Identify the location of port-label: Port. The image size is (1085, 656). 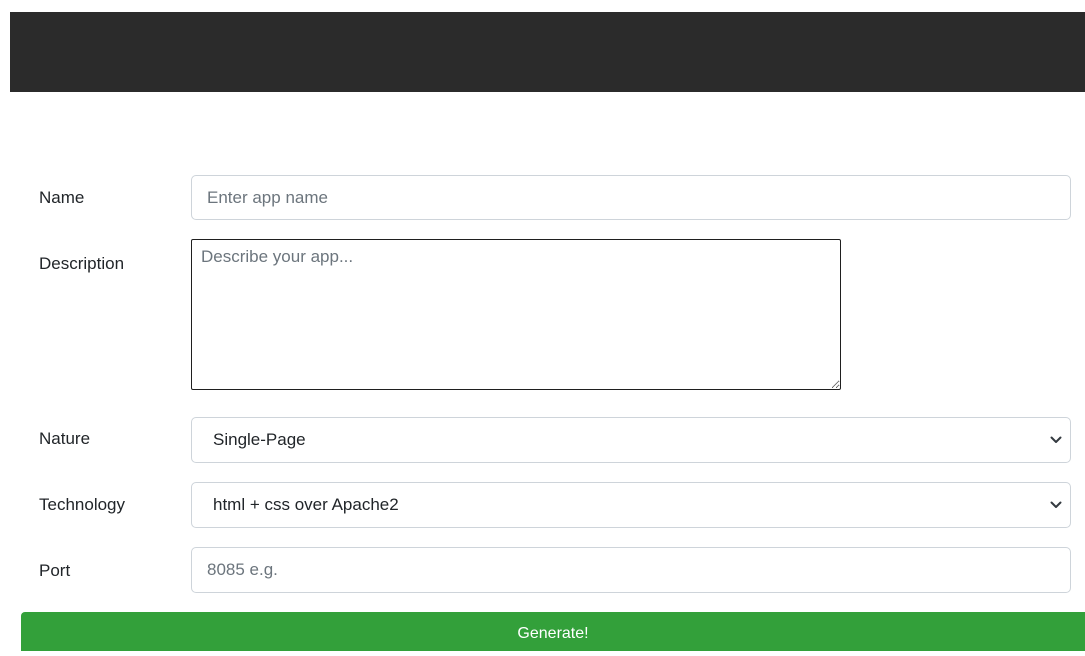
(55, 570).